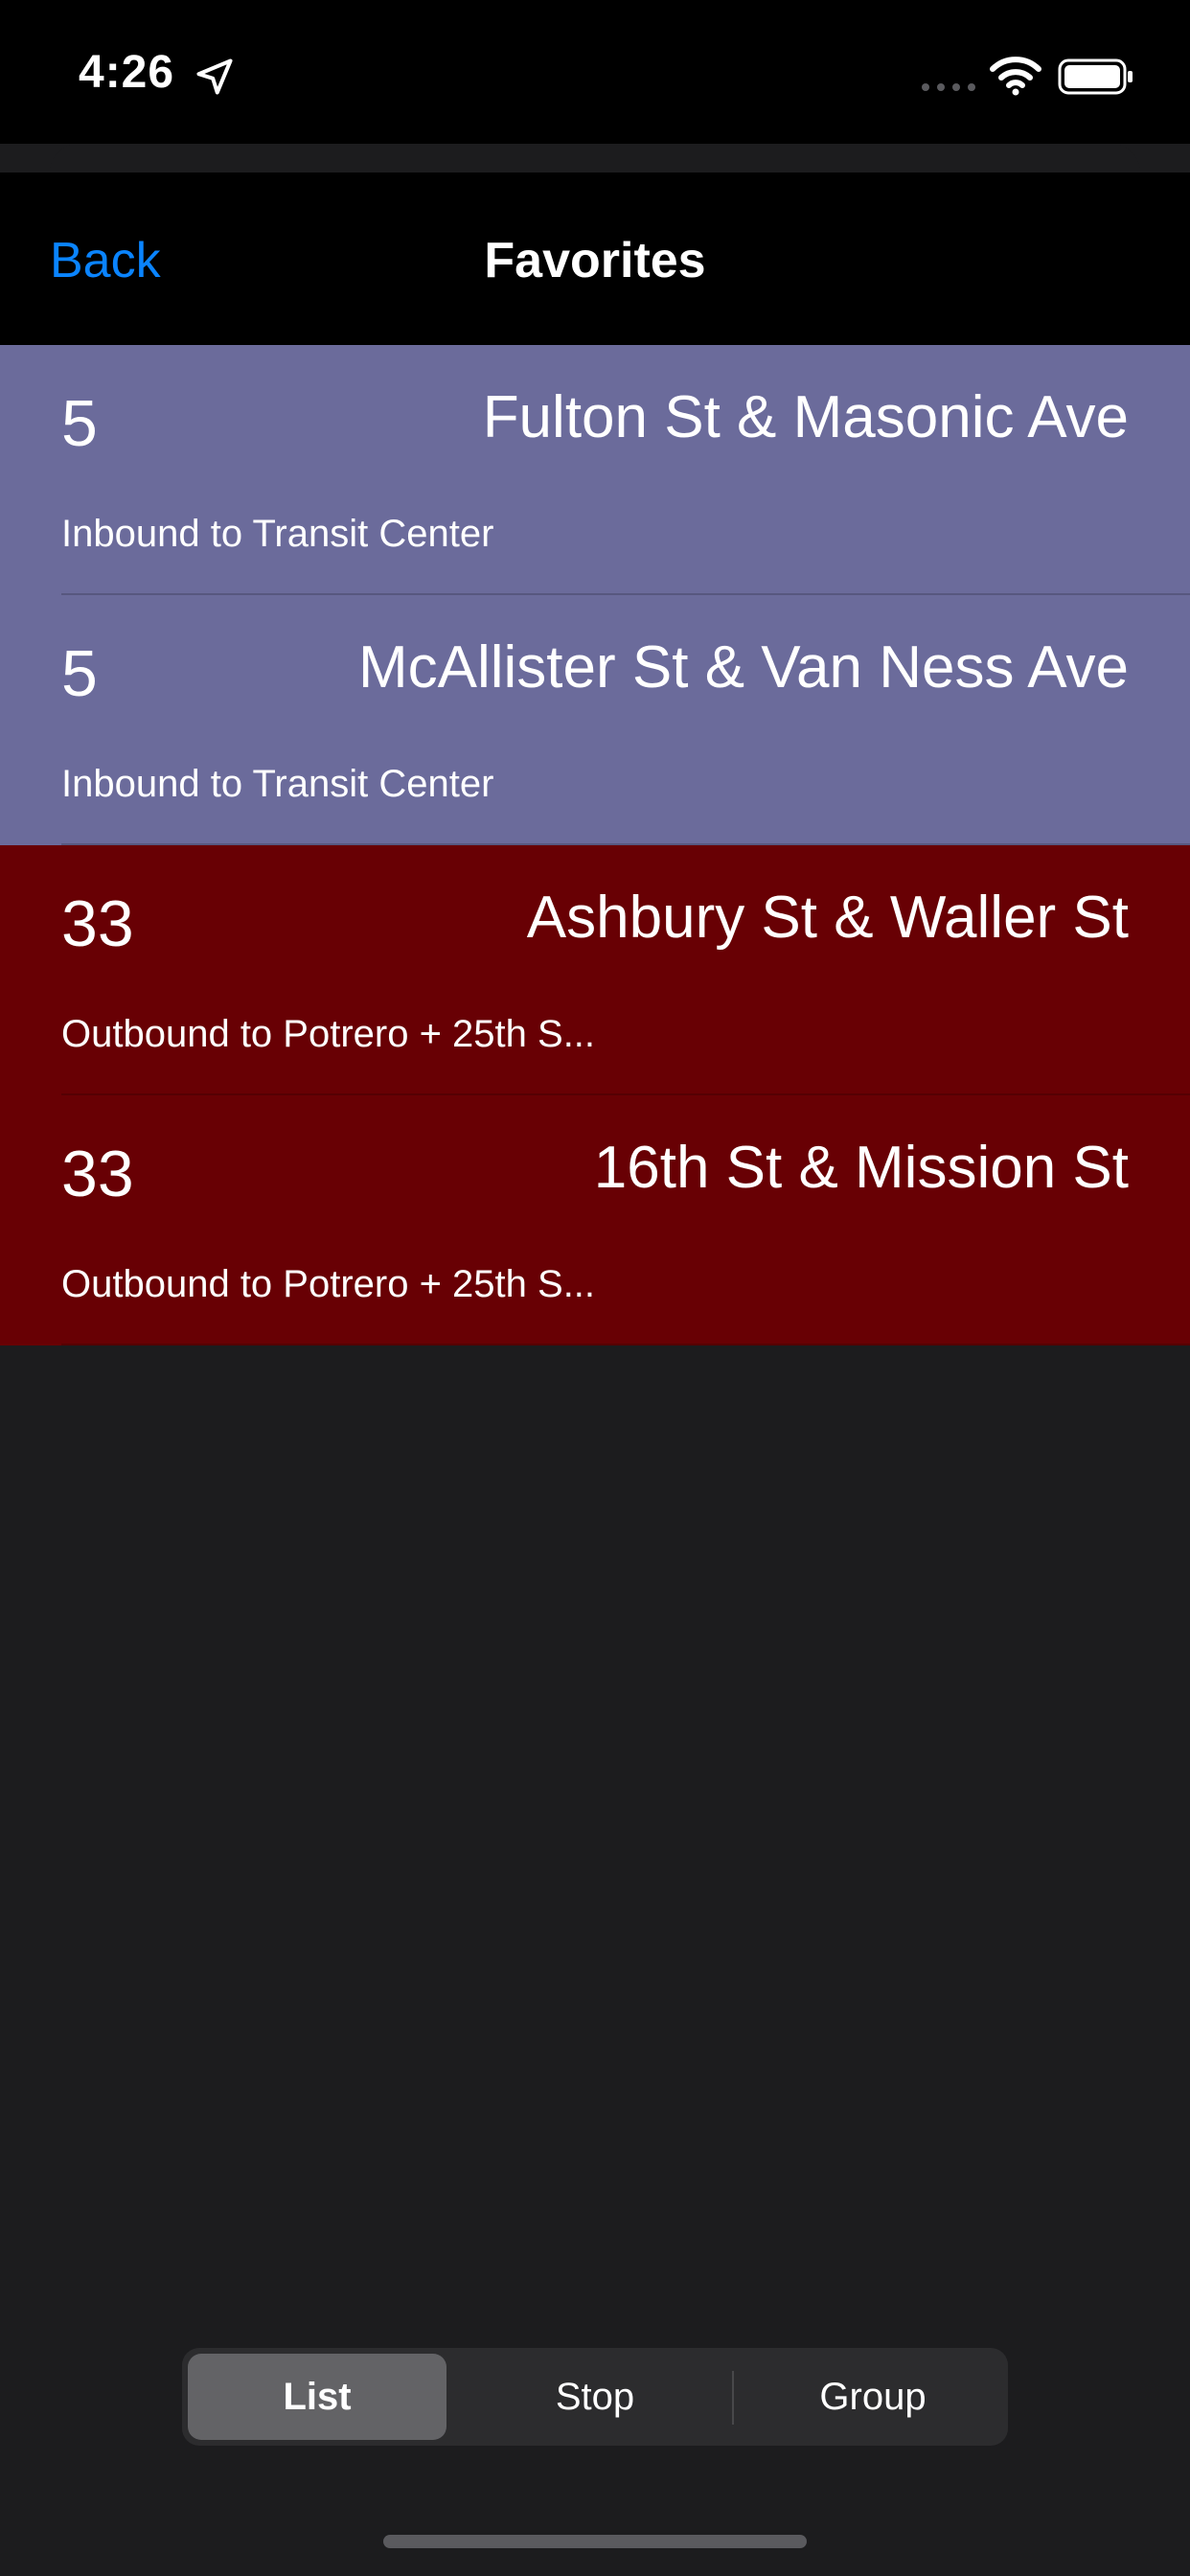  What do you see at coordinates (595, 158) in the screenshot?
I see `sheet-edge` at bounding box center [595, 158].